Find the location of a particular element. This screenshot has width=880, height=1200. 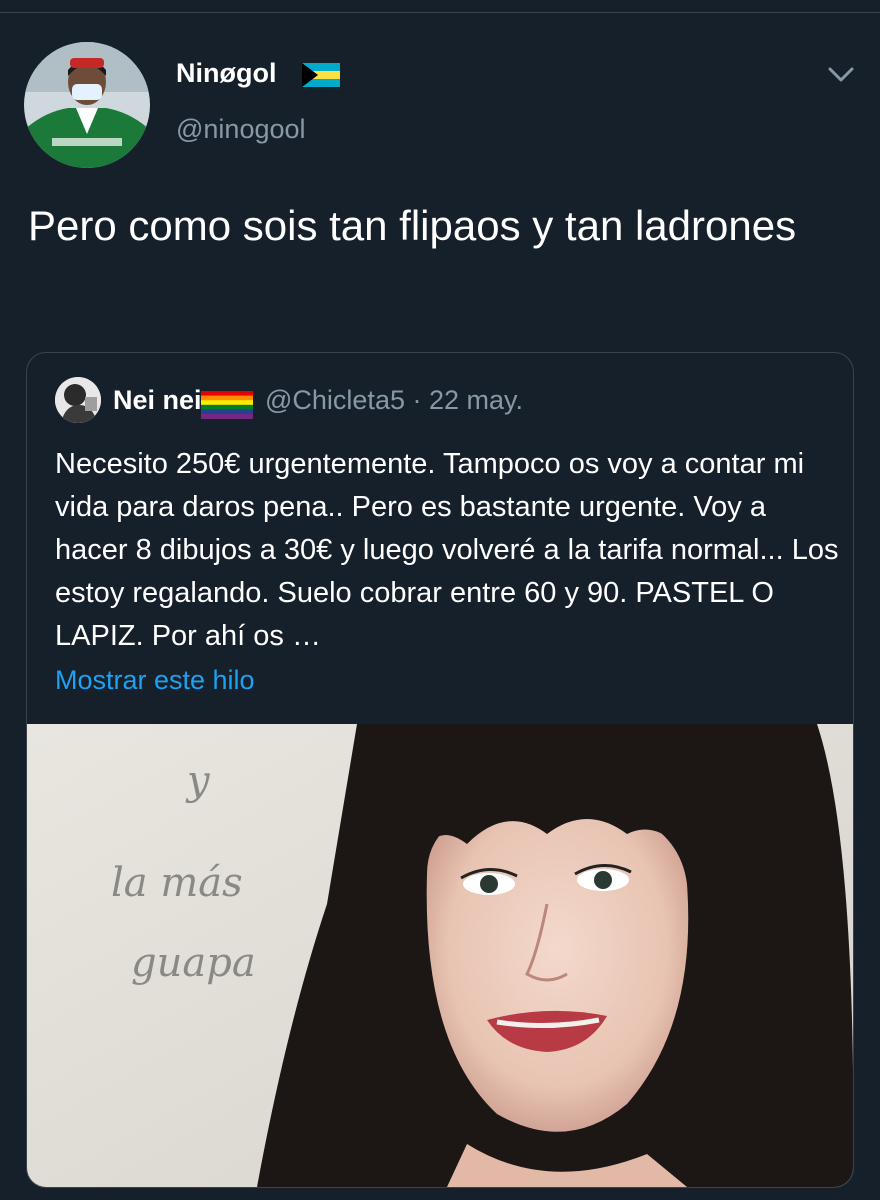

bahamas-flag-icon is located at coordinates (321, 75).